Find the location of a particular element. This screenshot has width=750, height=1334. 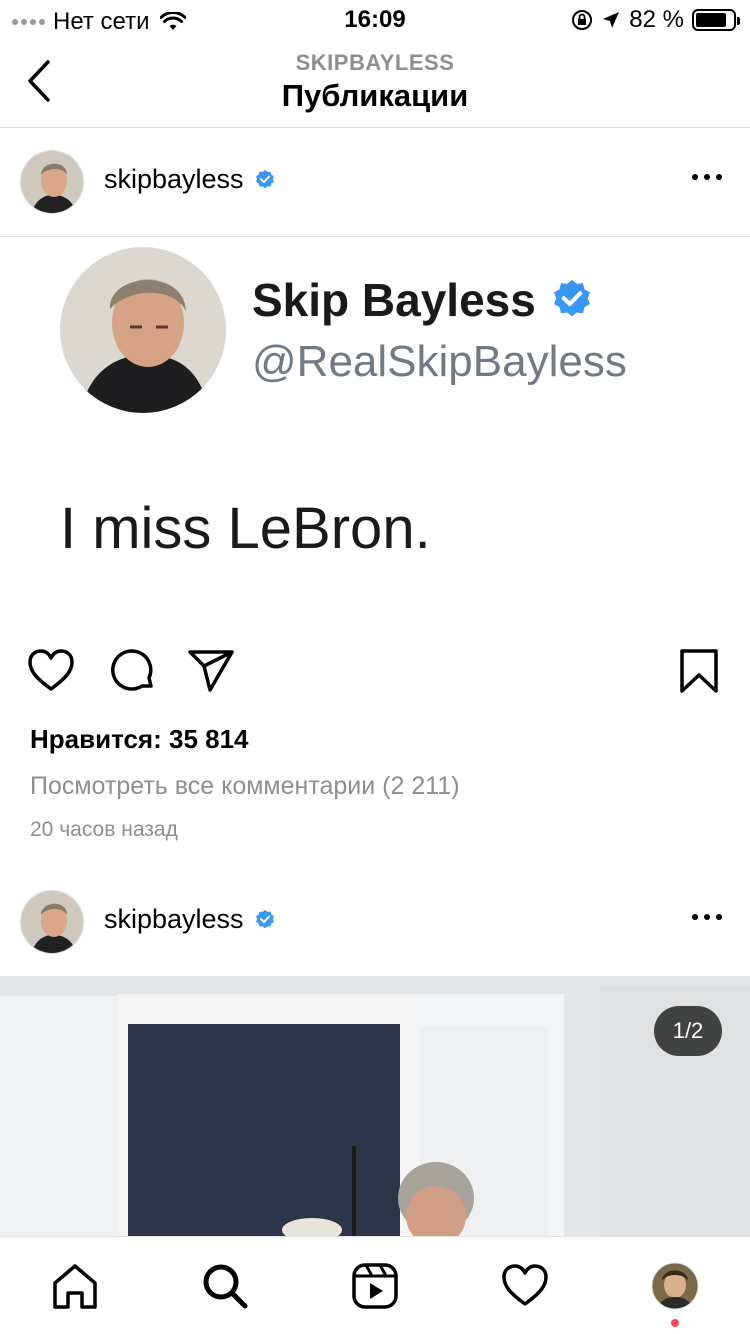

nav-header: SKIPBAYLESS Публикации is located at coordinates (375, 84).